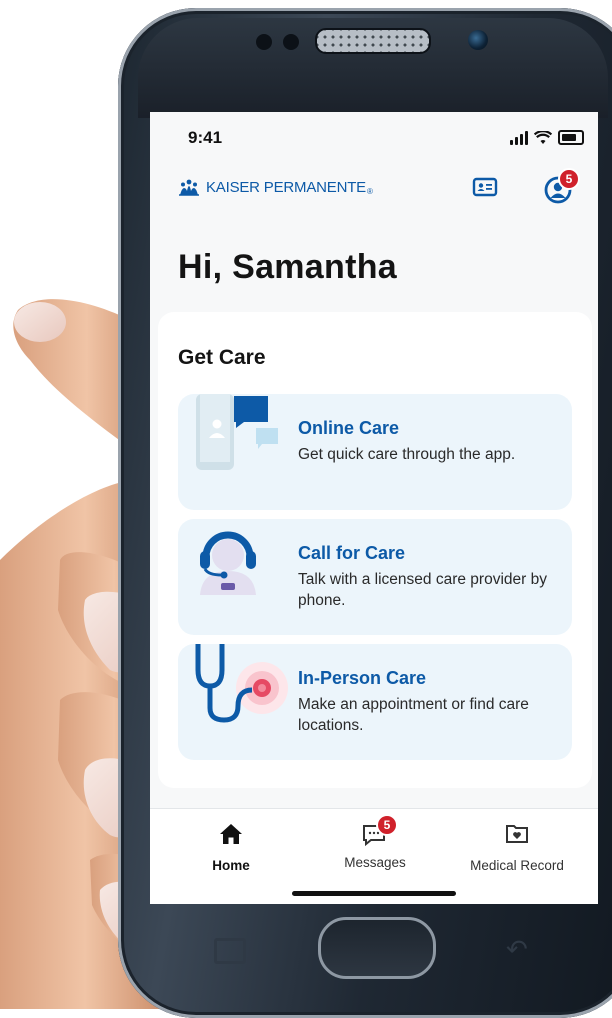 The height and width of the screenshot is (1018, 612). I want to click on kp-logo-icon, so click(189, 187).